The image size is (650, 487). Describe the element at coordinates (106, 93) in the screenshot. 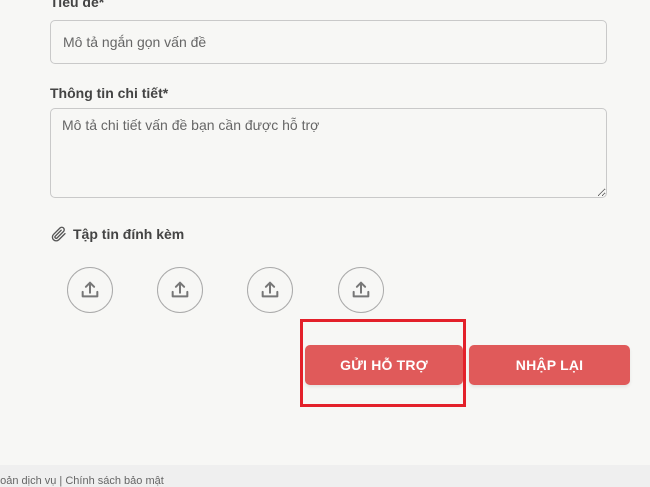

I see `detail-label-text: Thông tin chi tiết` at that location.